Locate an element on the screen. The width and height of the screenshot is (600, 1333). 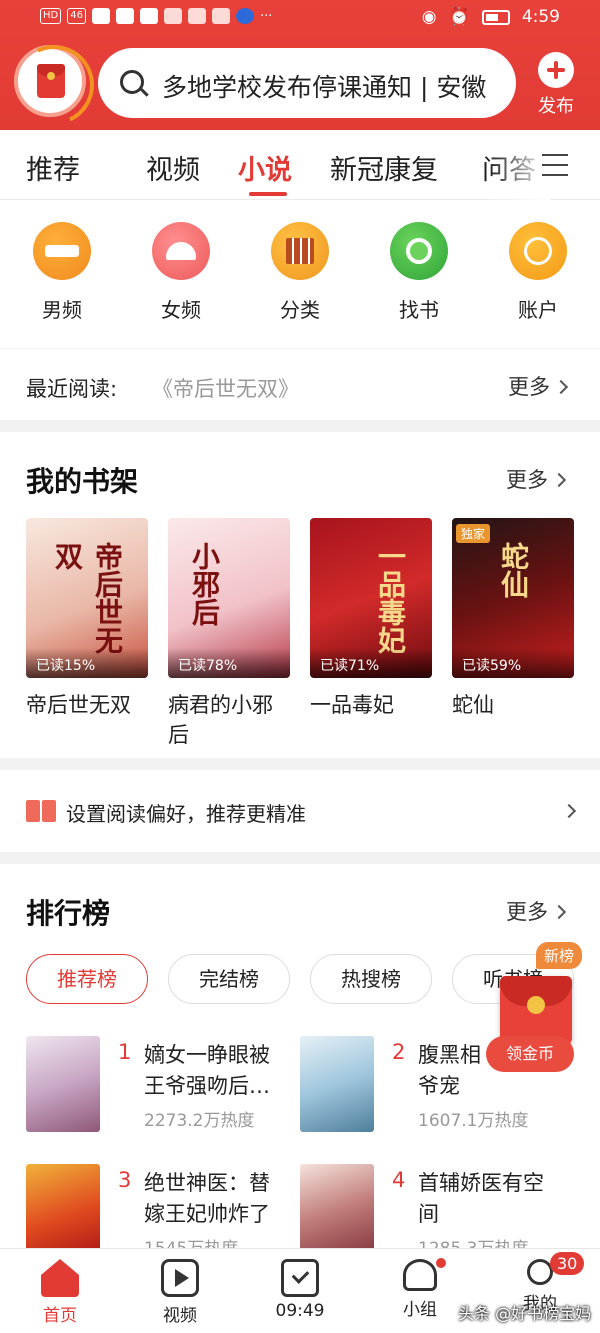
inkstone-icon is located at coordinates (62, 251).